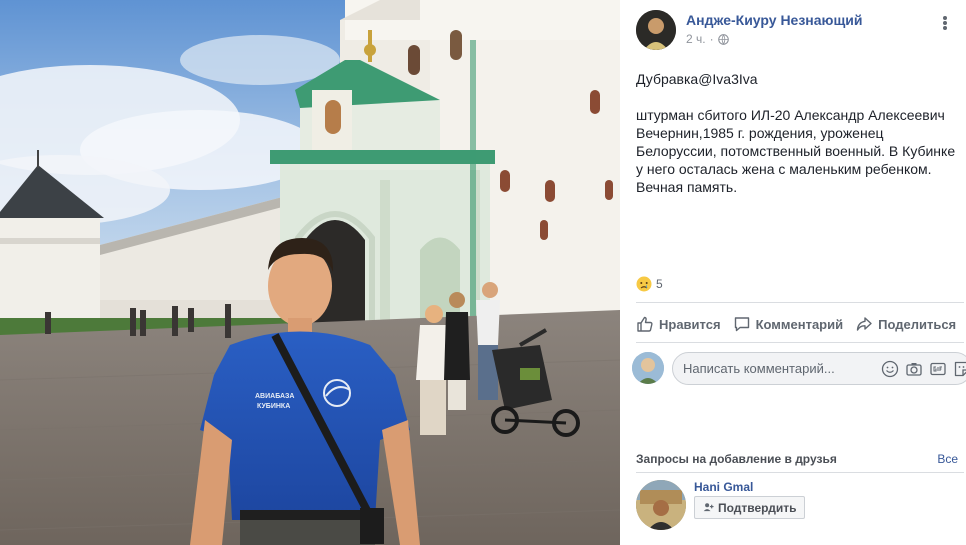 The height and width of the screenshot is (545, 966). I want to click on see-all-link: Все, so click(947, 459).